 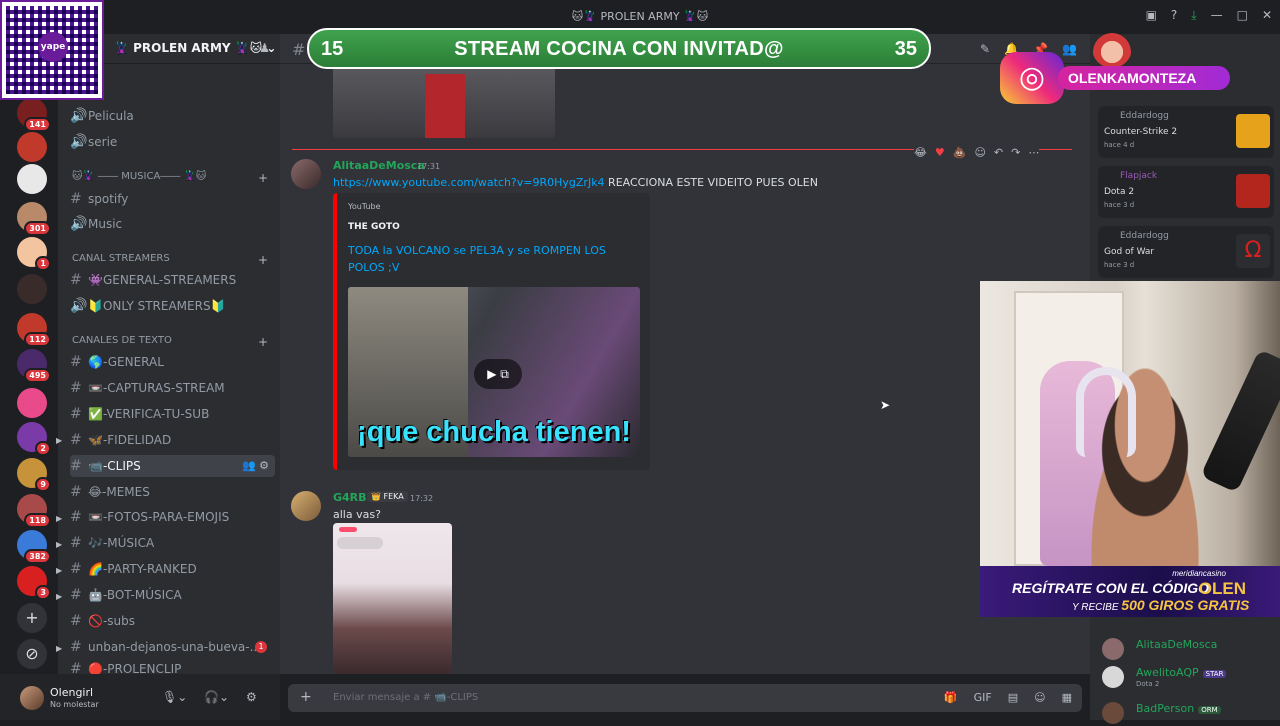 What do you see at coordinates (34, 511) in the screenshot?
I see `server-icon: 118` at bounding box center [34, 511].